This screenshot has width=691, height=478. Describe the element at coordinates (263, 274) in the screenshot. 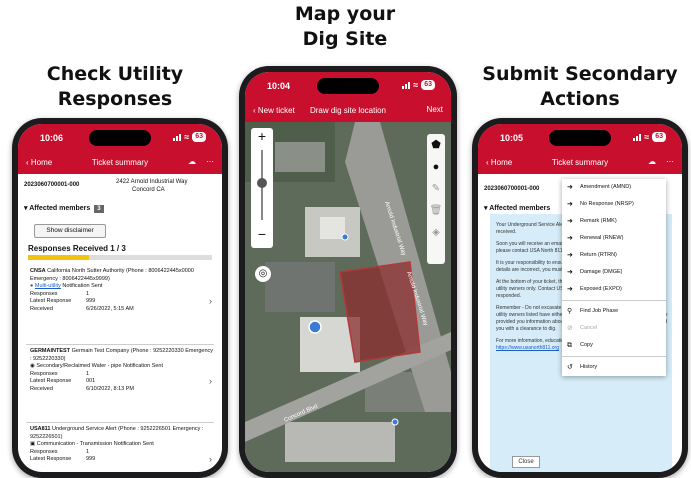

I see `layers-icon: ◎` at that location.